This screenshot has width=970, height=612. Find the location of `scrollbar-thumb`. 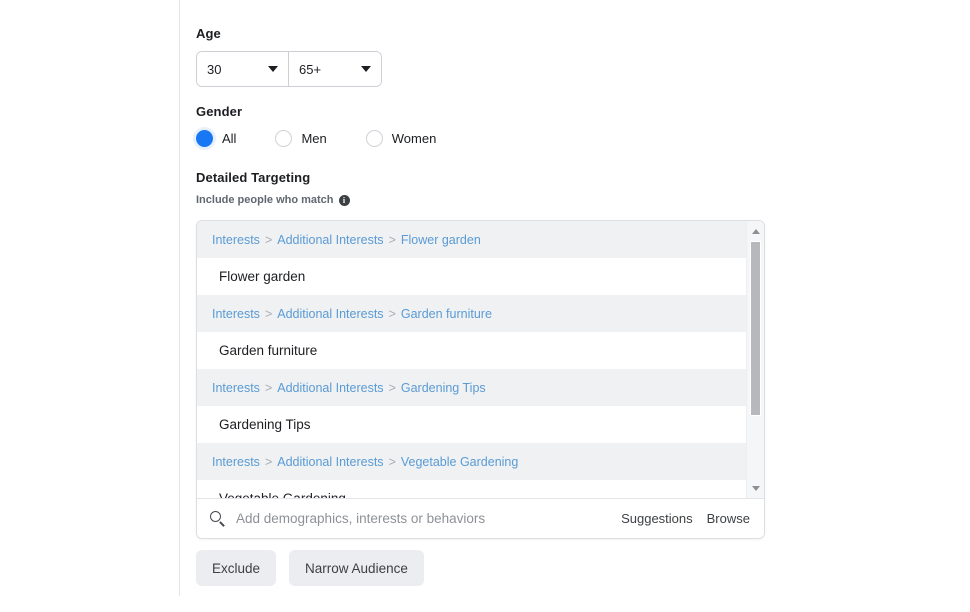

scrollbar-thumb is located at coordinates (755, 328).